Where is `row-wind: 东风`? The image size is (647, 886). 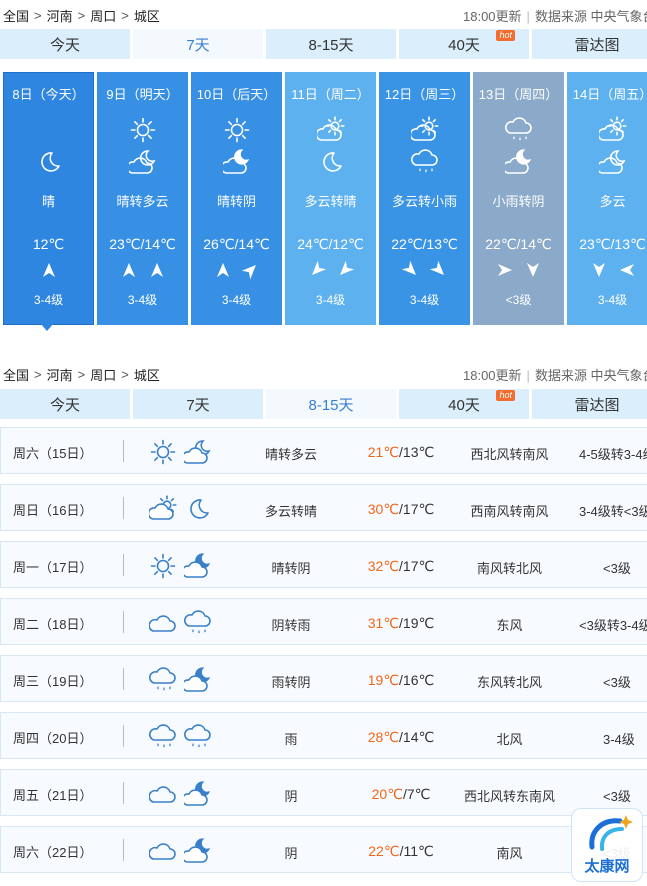 row-wind: 东风 is located at coordinates (509, 625).